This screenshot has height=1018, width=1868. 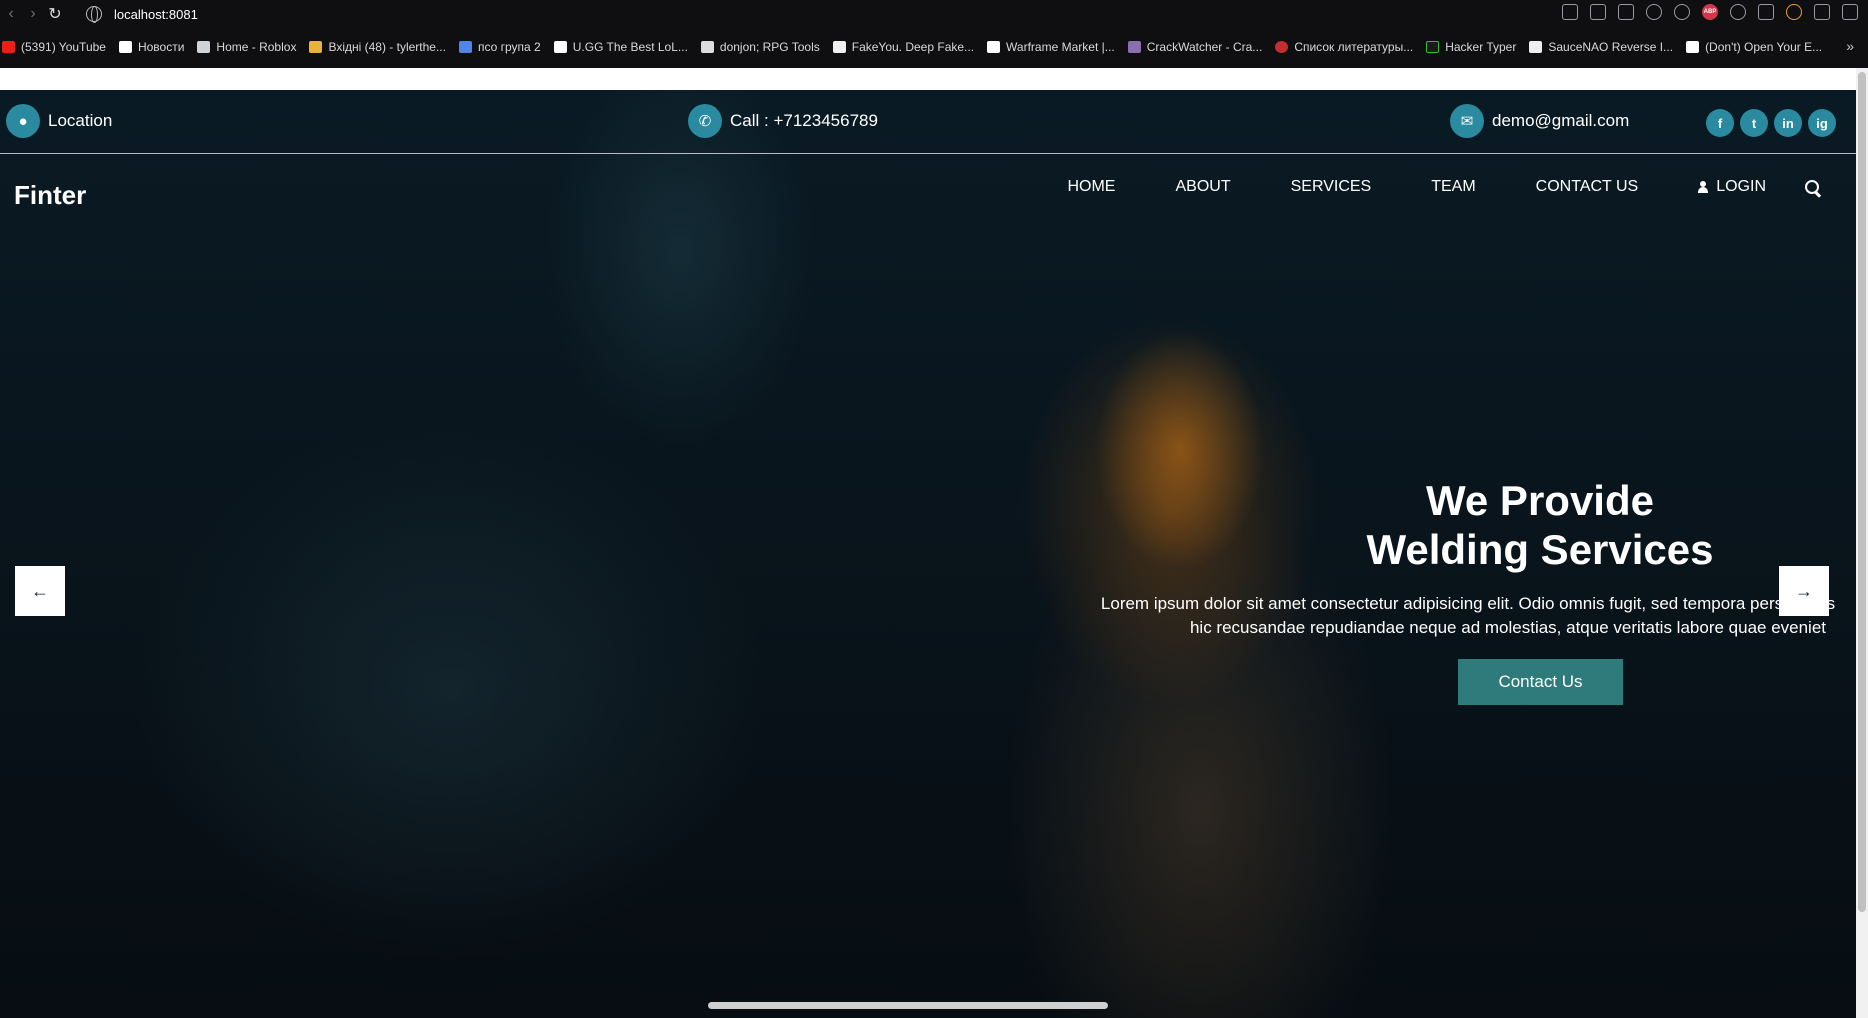 What do you see at coordinates (1467, 121) in the screenshot?
I see `envelope-icon: ✉` at bounding box center [1467, 121].